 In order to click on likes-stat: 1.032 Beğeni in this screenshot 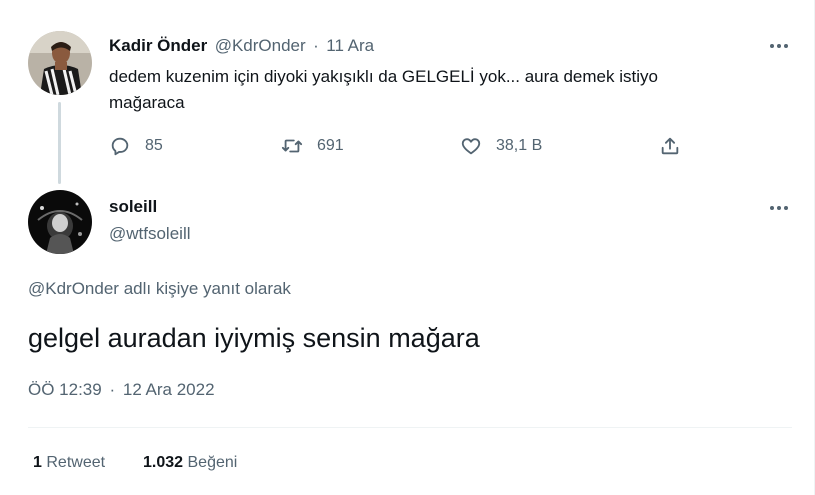, I will do `click(190, 463)`.